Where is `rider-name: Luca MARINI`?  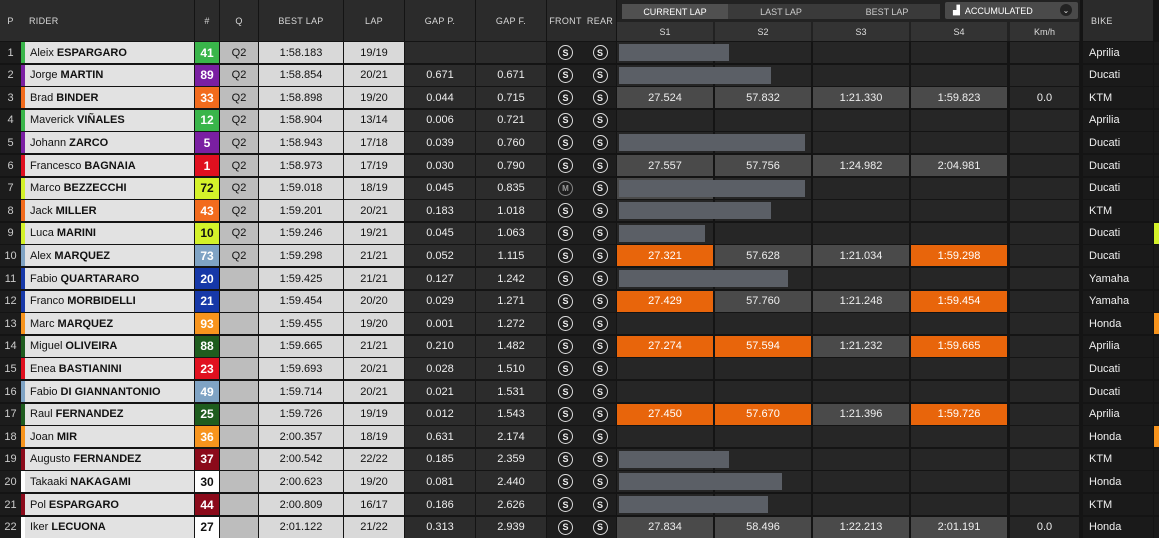 rider-name: Luca MARINI is located at coordinates (109, 233).